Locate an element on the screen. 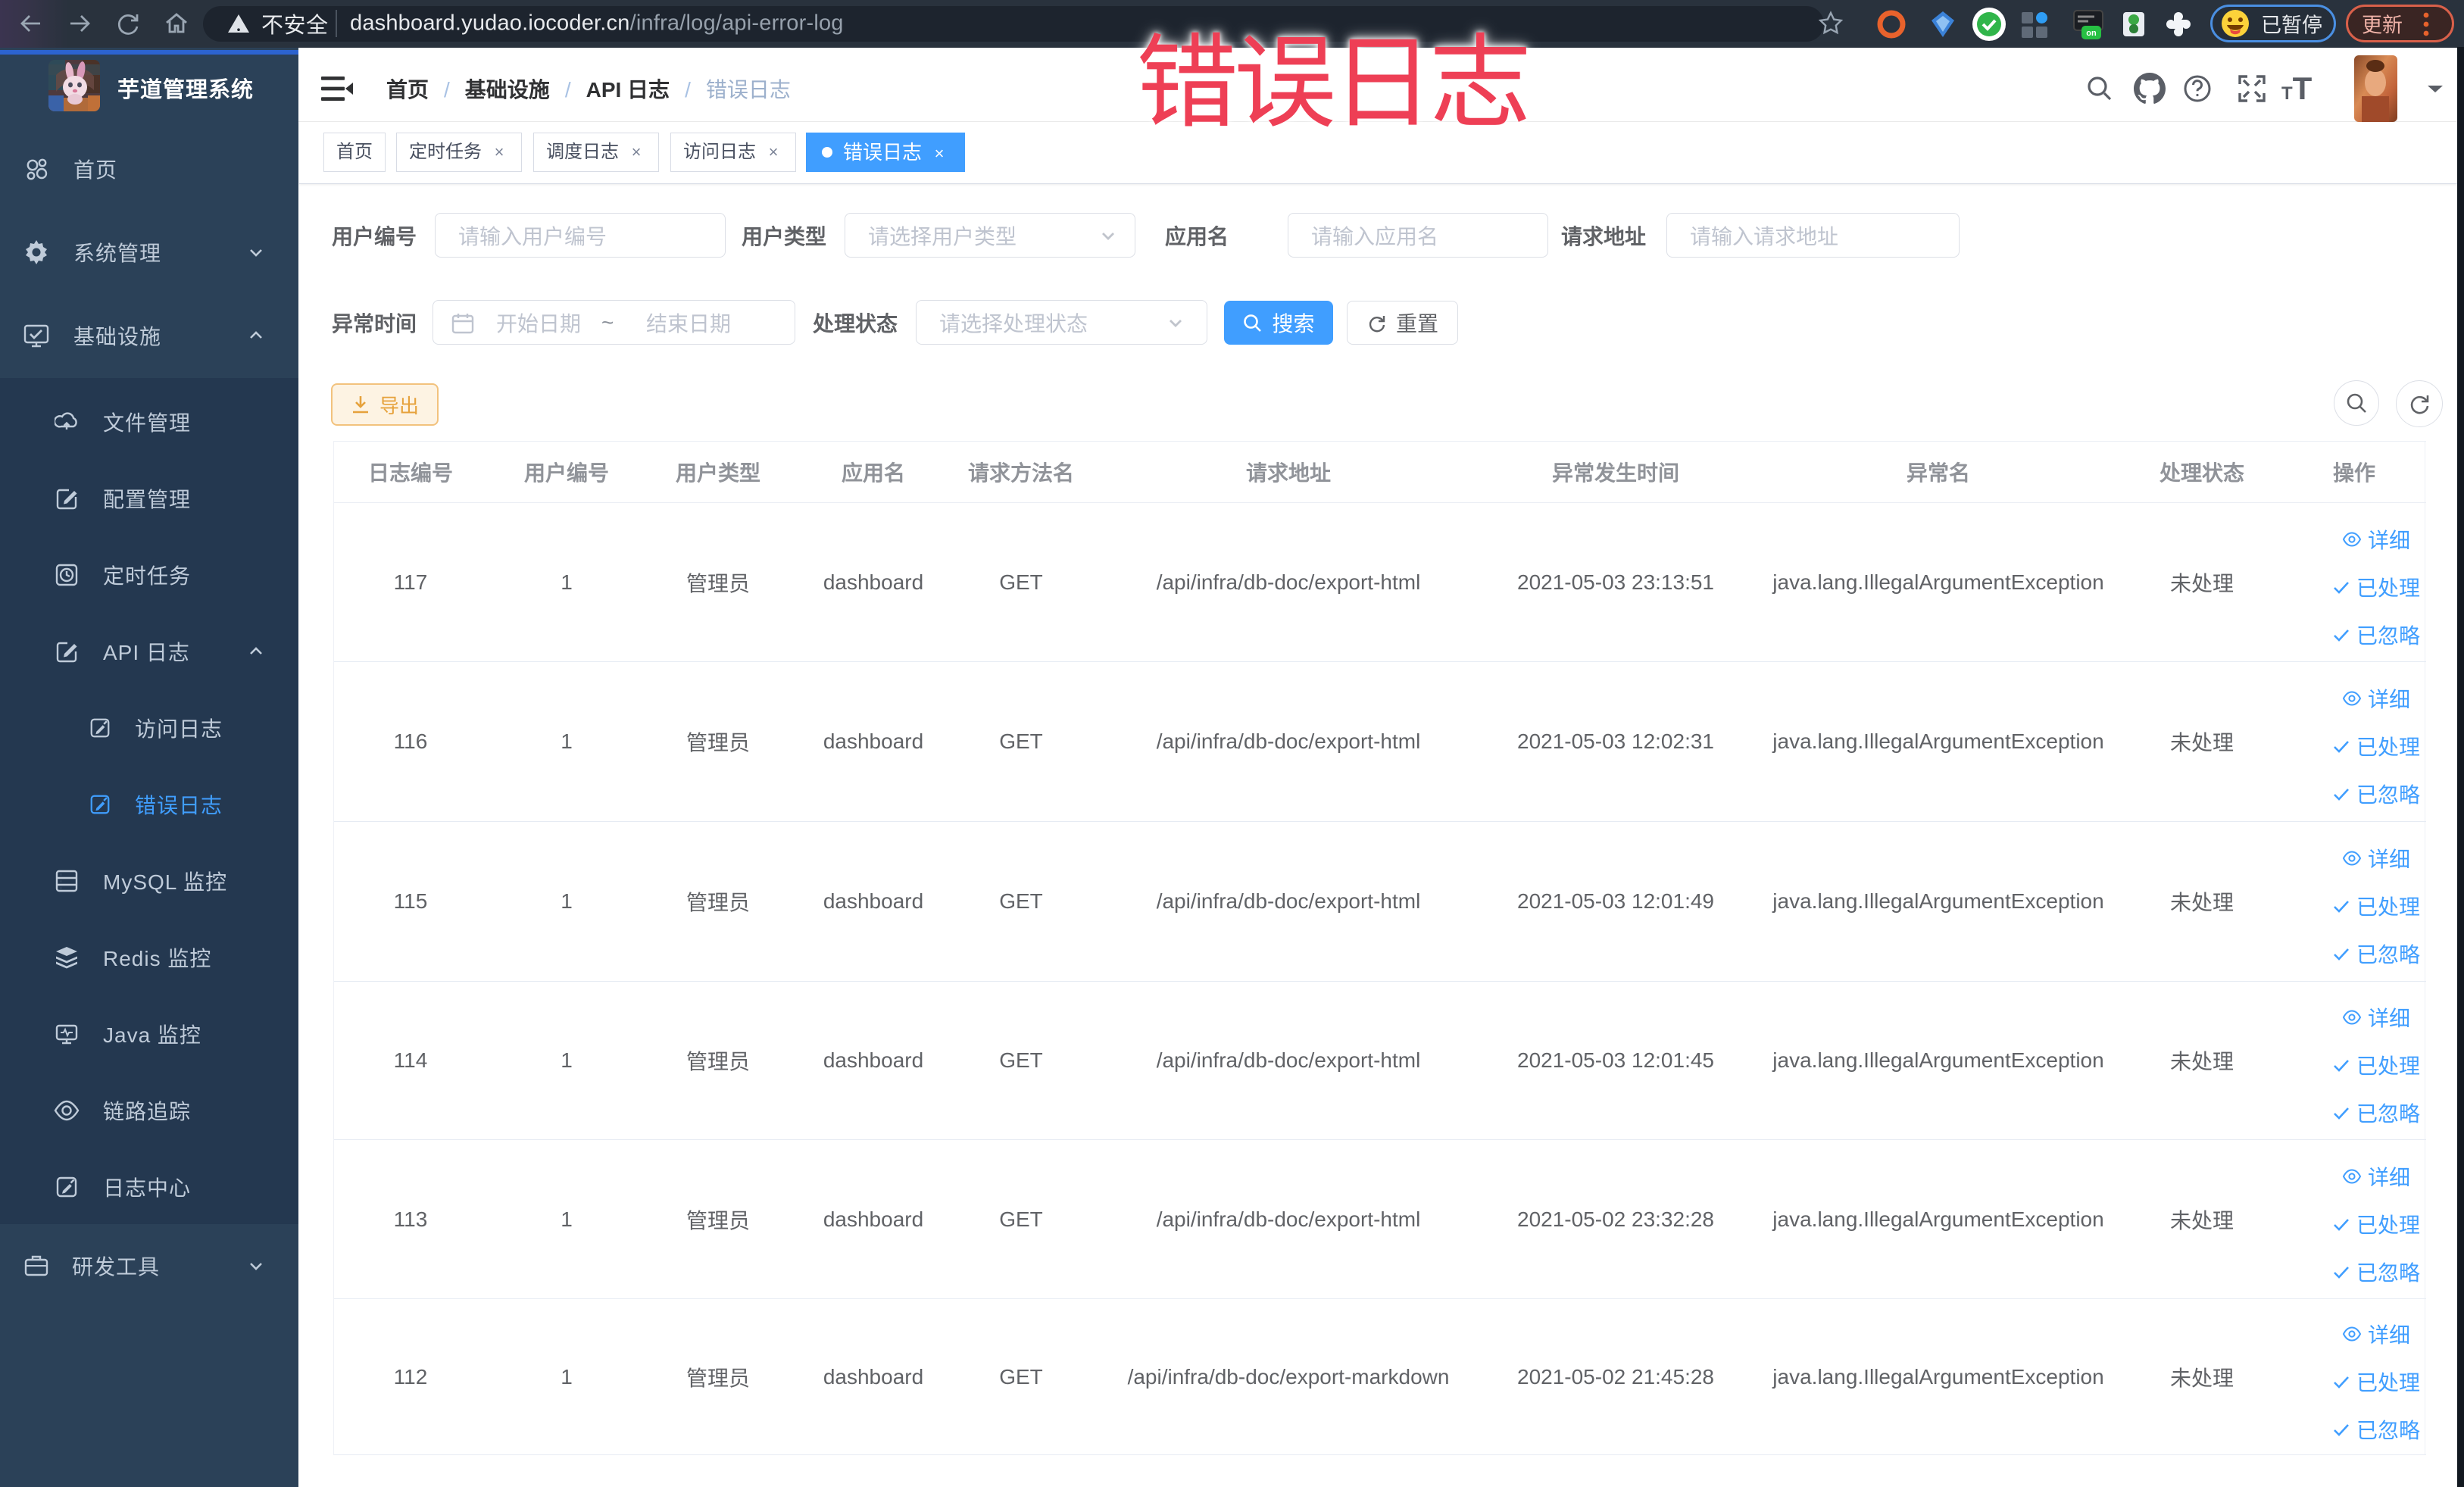 The width and height of the screenshot is (2464, 1487). svg-text: on is located at coordinates (2091, 33).